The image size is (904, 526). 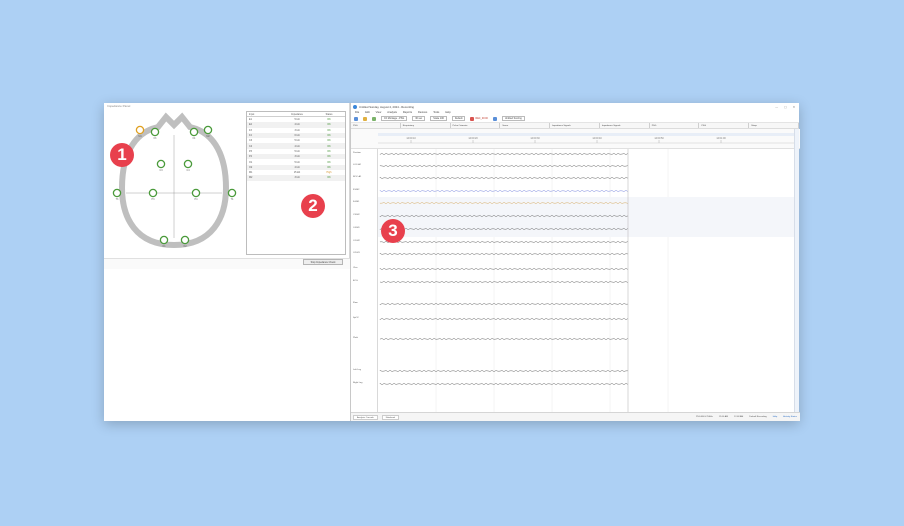 I want to click on electrode-label: T3, so click(x=117, y=199).